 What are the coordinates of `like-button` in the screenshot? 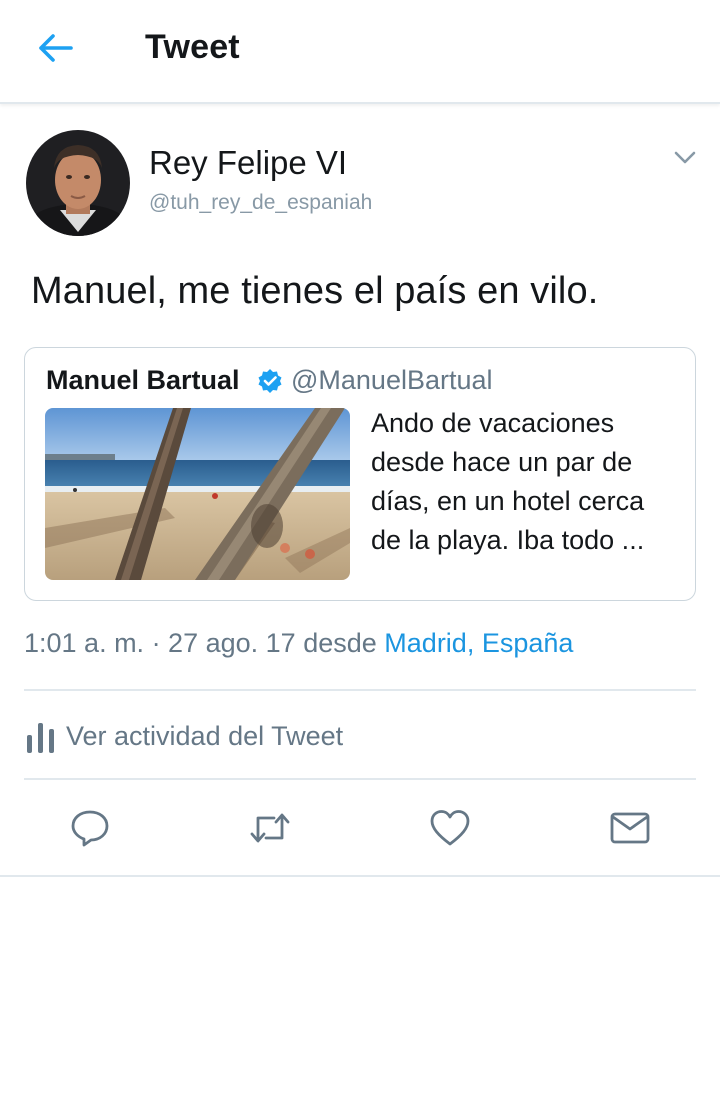 It's located at (450, 828).